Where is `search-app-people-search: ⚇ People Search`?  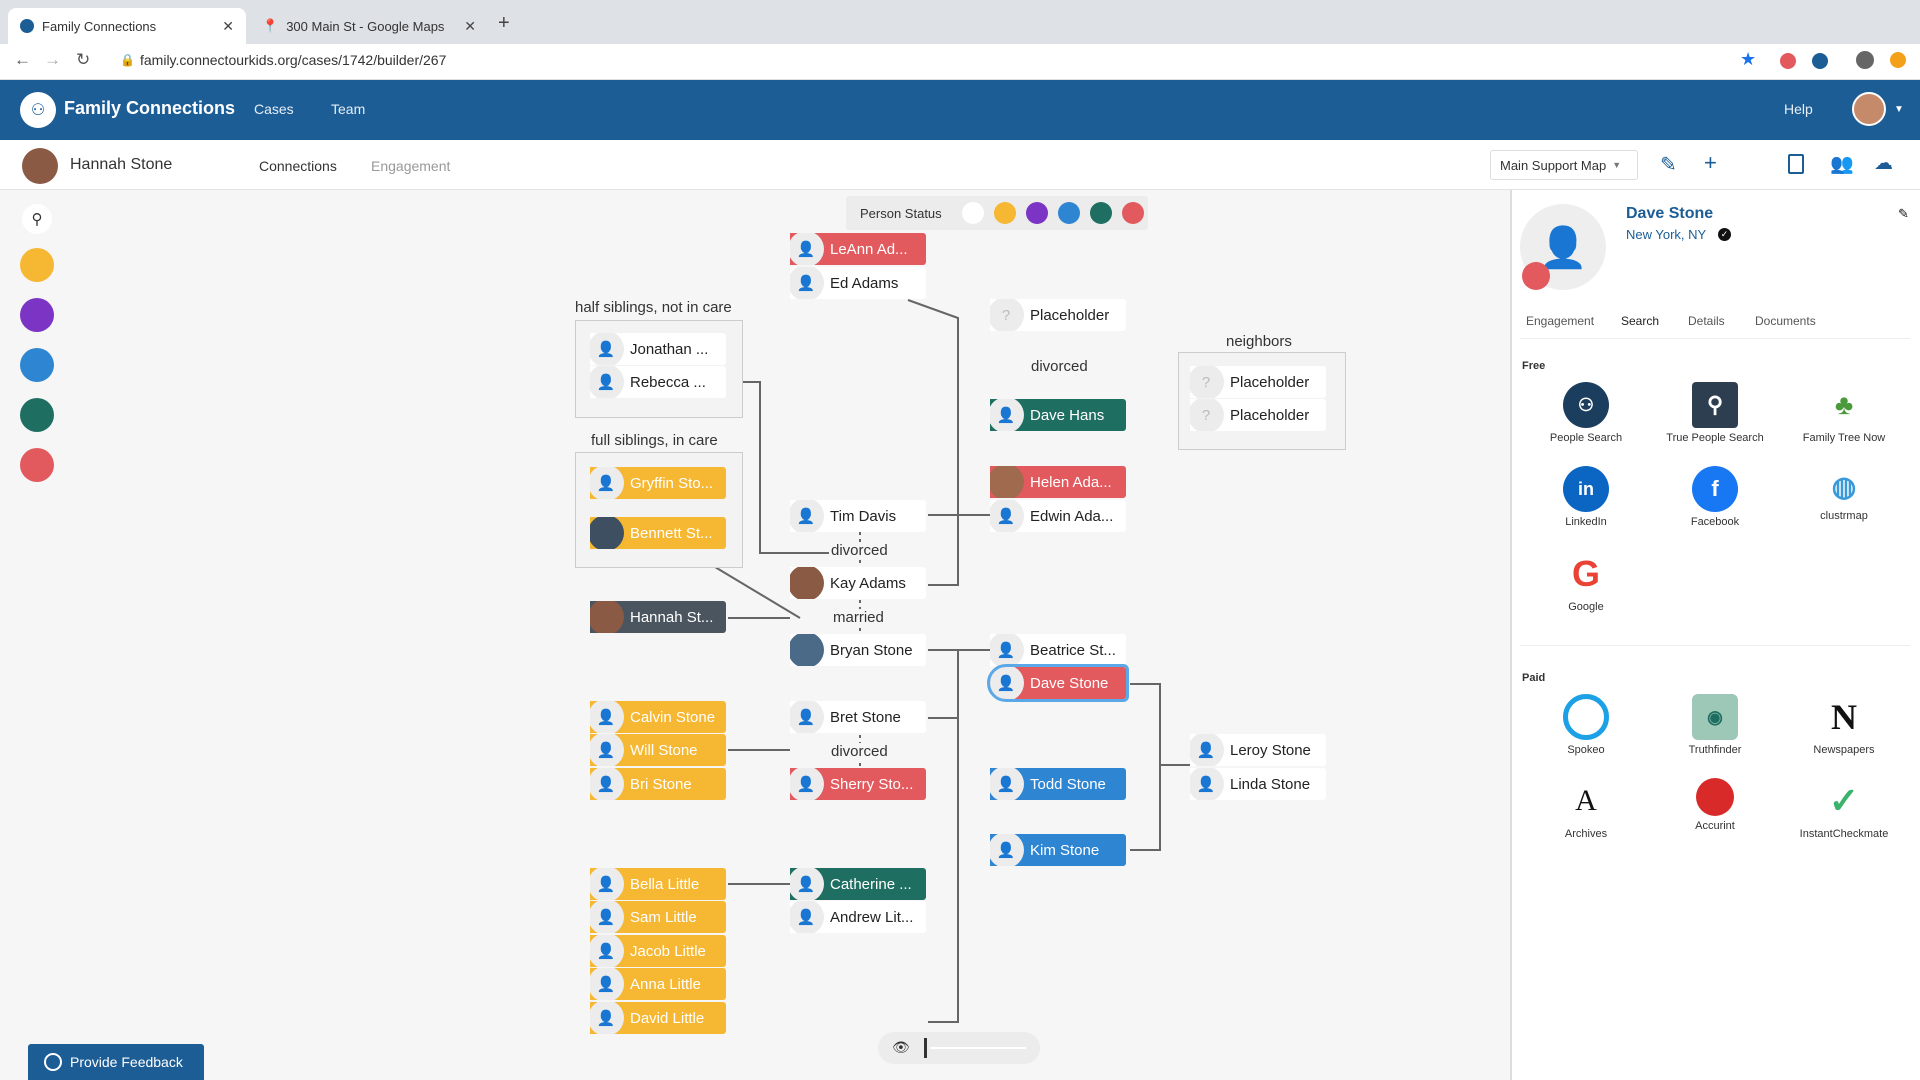 search-app-people-search: ⚇ People Search is located at coordinates (1586, 413).